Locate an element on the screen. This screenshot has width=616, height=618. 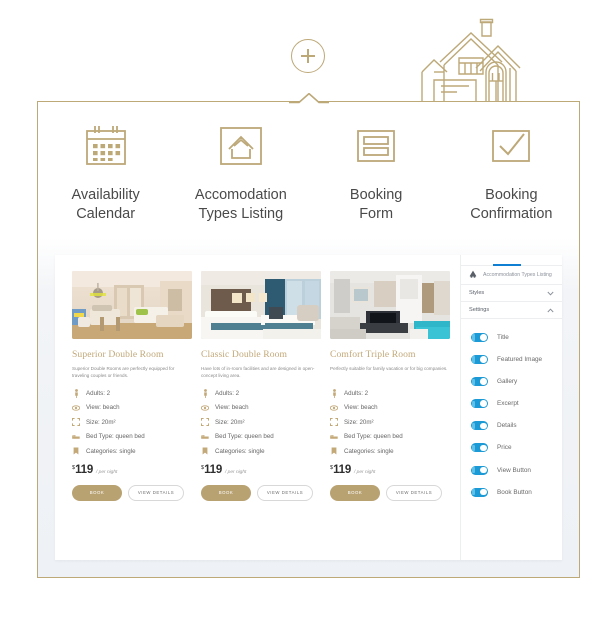
toggle-view-button is located at coordinates (479, 470).